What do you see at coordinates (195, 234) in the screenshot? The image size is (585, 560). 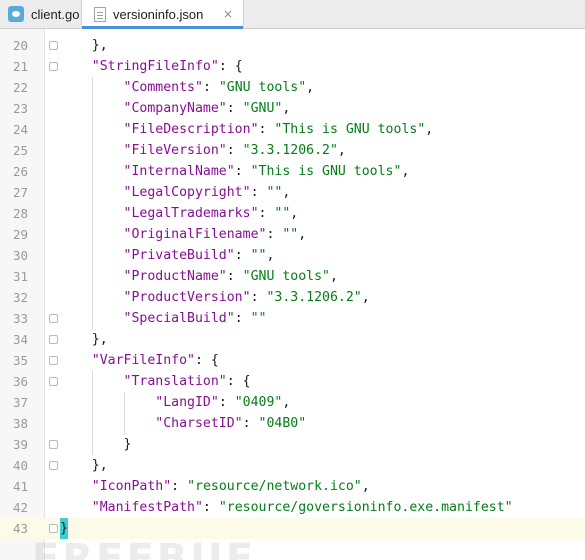 I see `json-key: "OriginalFilename"` at bounding box center [195, 234].